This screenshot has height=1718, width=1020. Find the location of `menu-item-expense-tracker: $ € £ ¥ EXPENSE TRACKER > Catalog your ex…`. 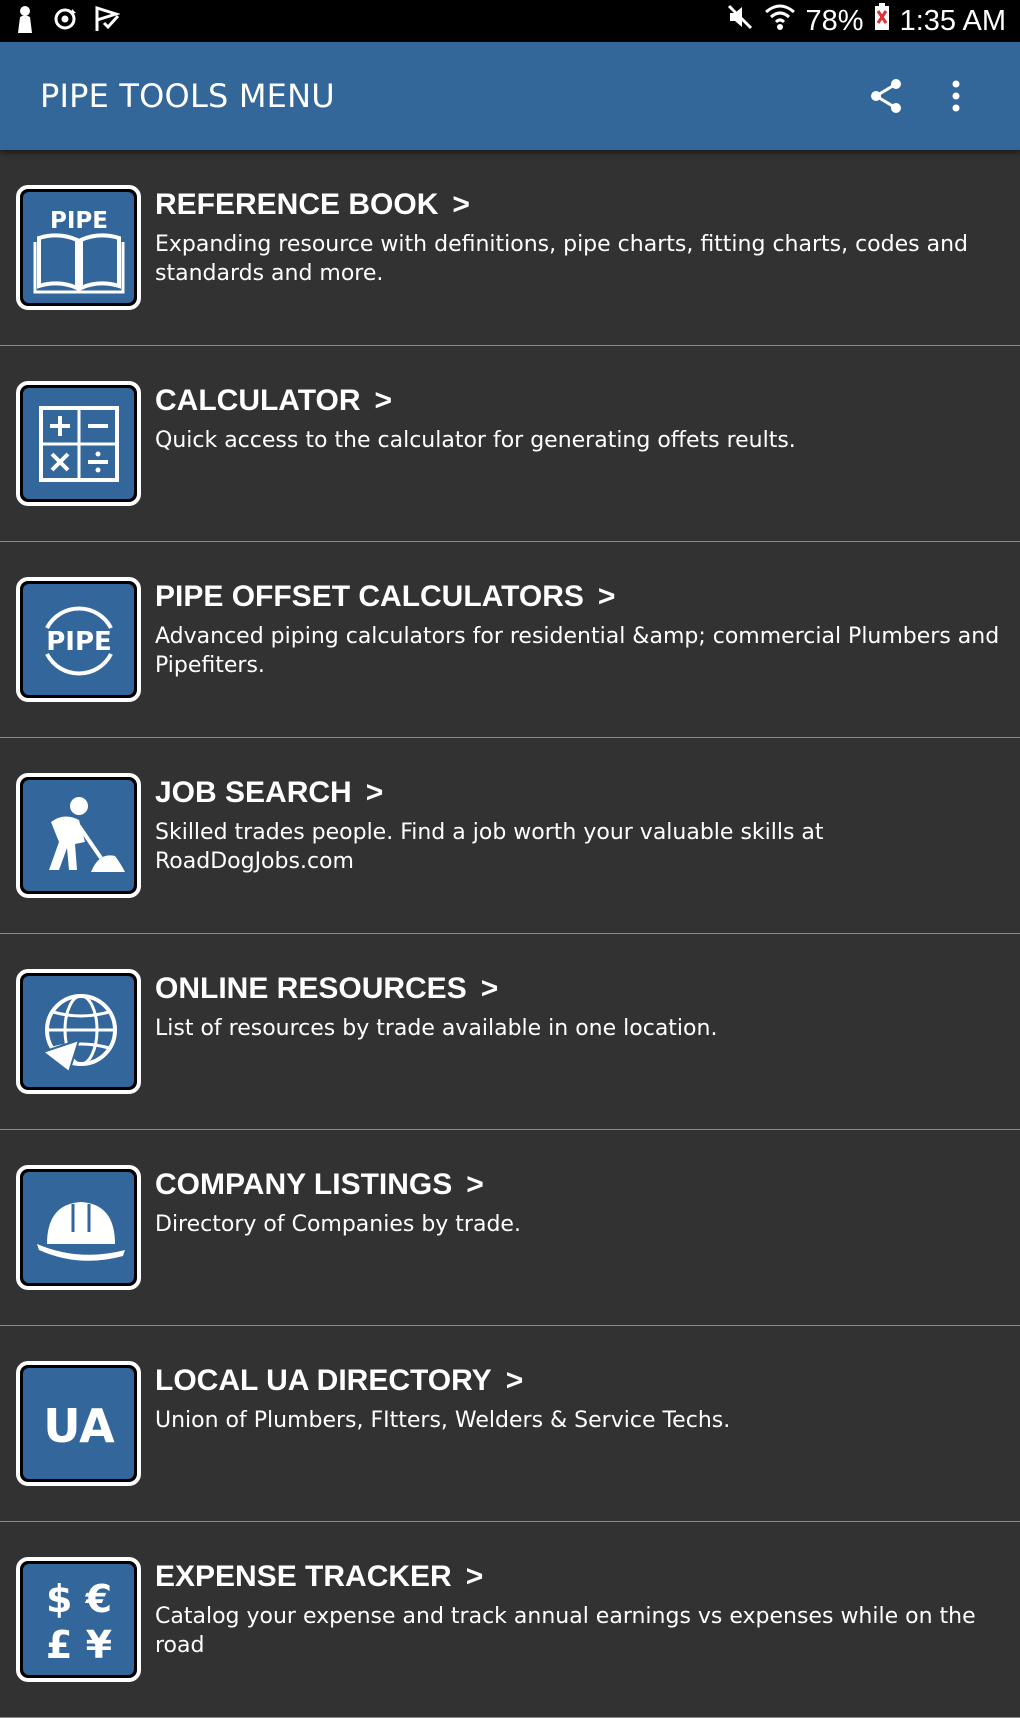

menu-item-expense-tracker: $ € £ ¥ EXPENSE TRACKER > Catalog your ex… is located at coordinates (510, 1620).